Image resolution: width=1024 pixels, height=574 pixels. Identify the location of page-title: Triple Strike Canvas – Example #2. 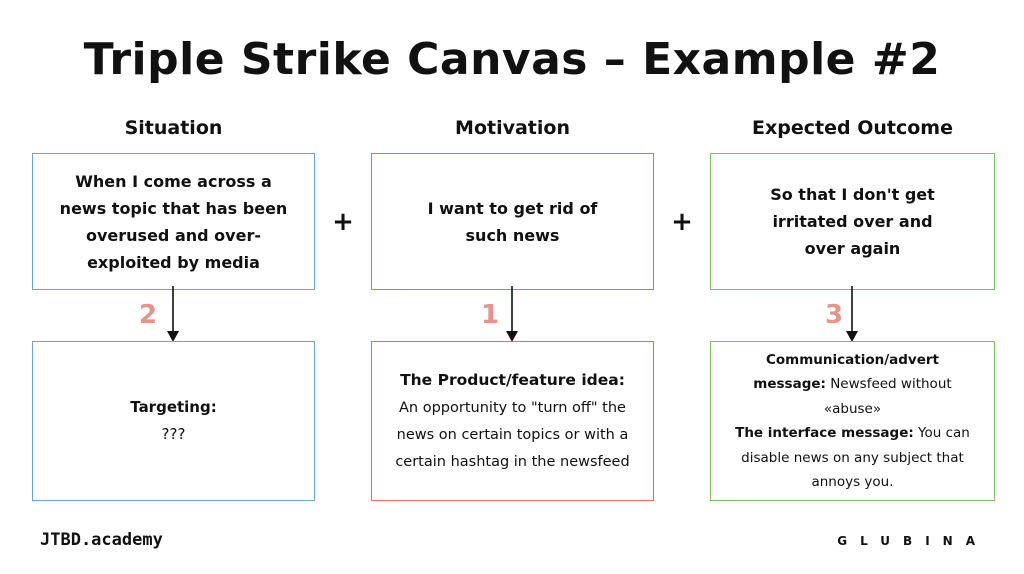
(512, 59).